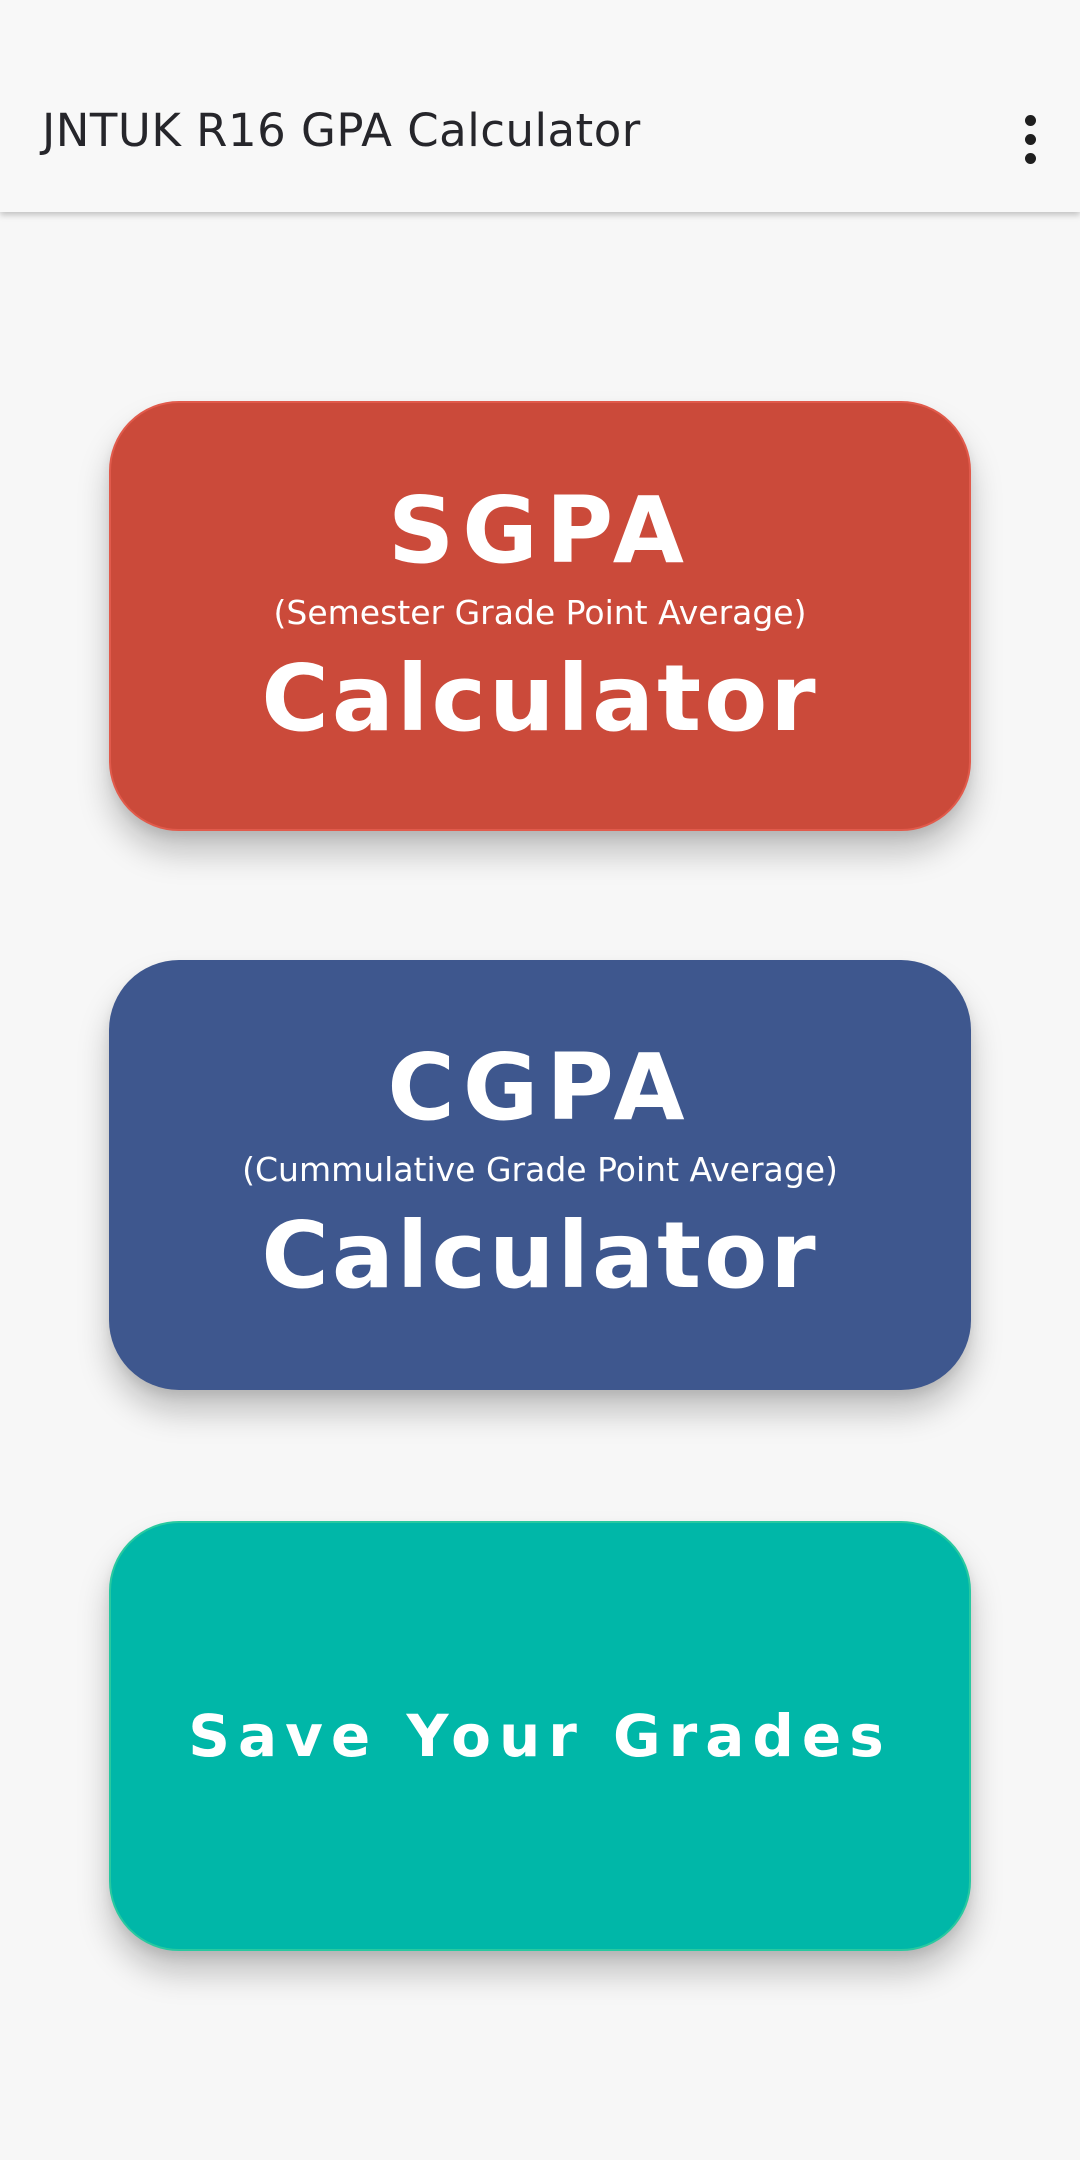  What do you see at coordinates (540, 1087) in the screenshot?
I see `cgpa-title: CGPA` at bounding box center [540, 1087].